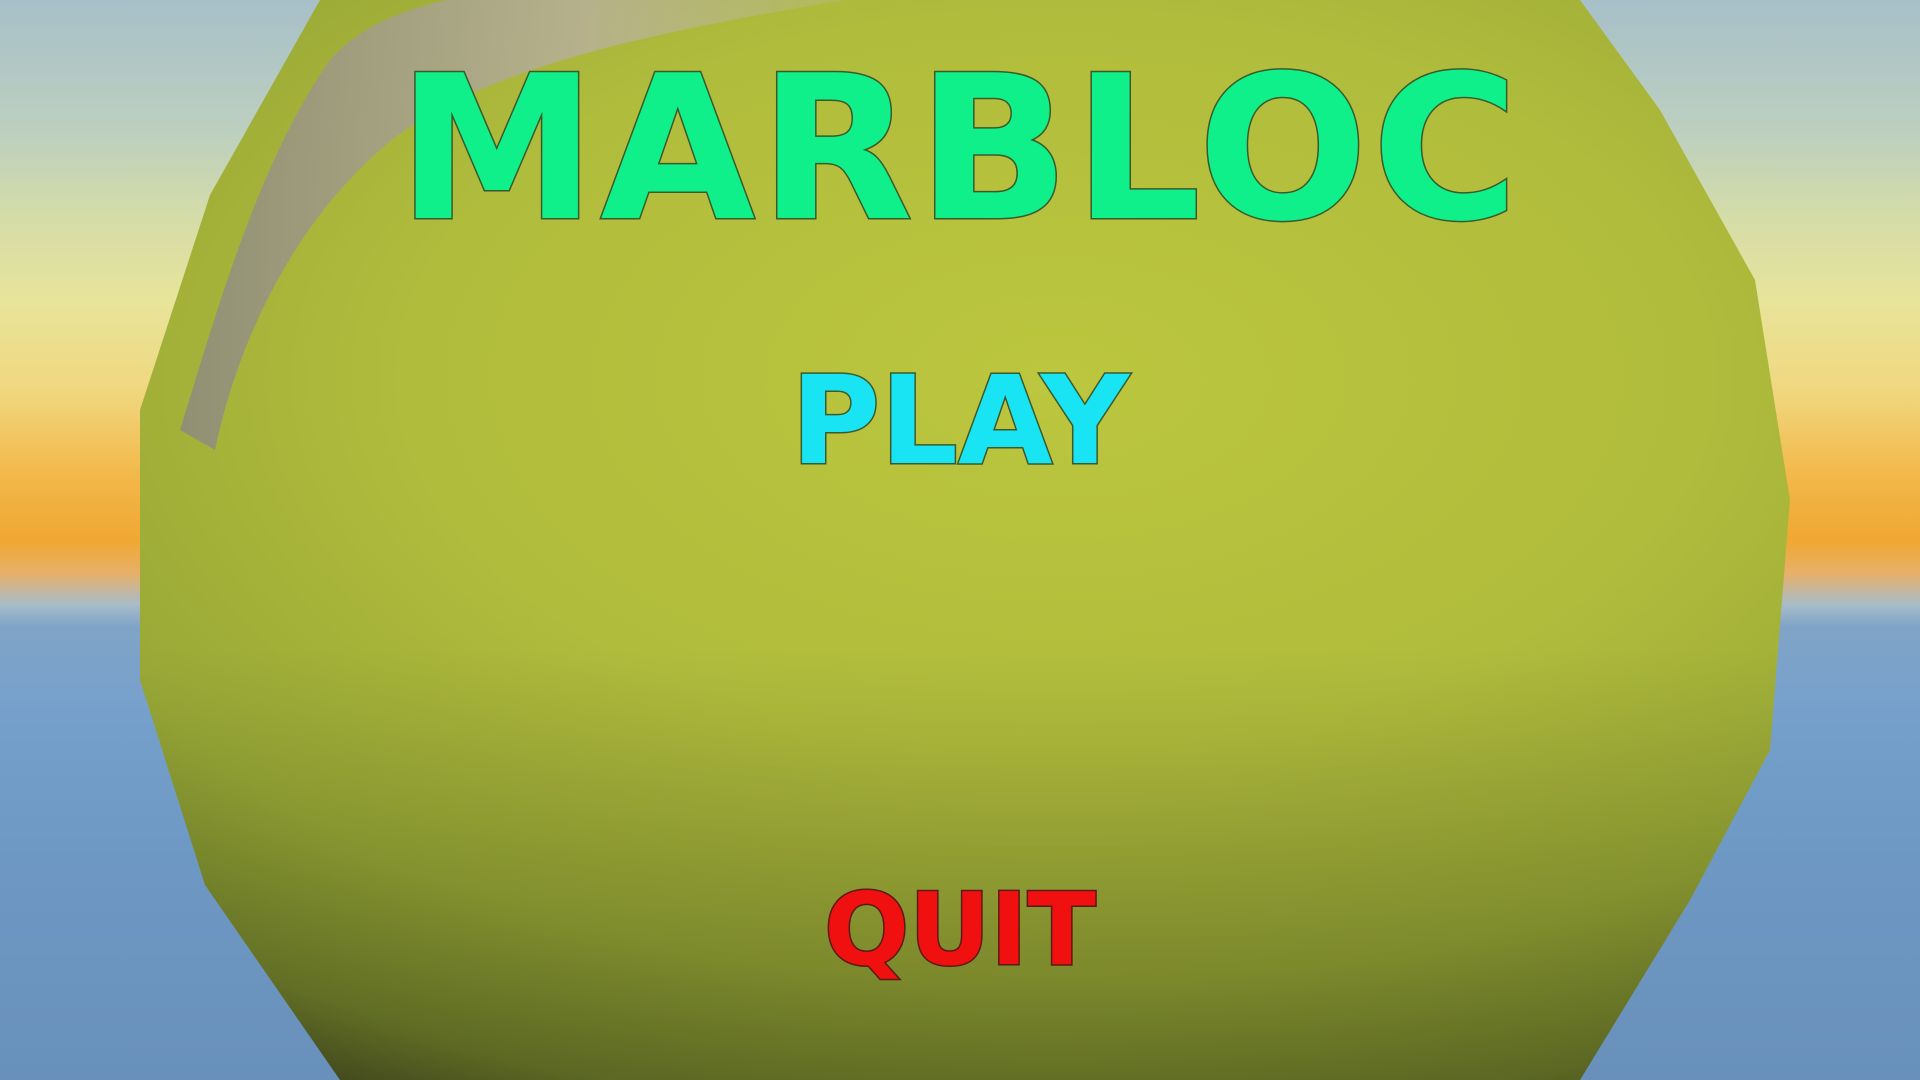 This screenshot has height=1080, width=1920. What do you see at coordinates (960, 421) in the screenshot?
I see `play-button: PLAY` at bounding box center [960, 421].